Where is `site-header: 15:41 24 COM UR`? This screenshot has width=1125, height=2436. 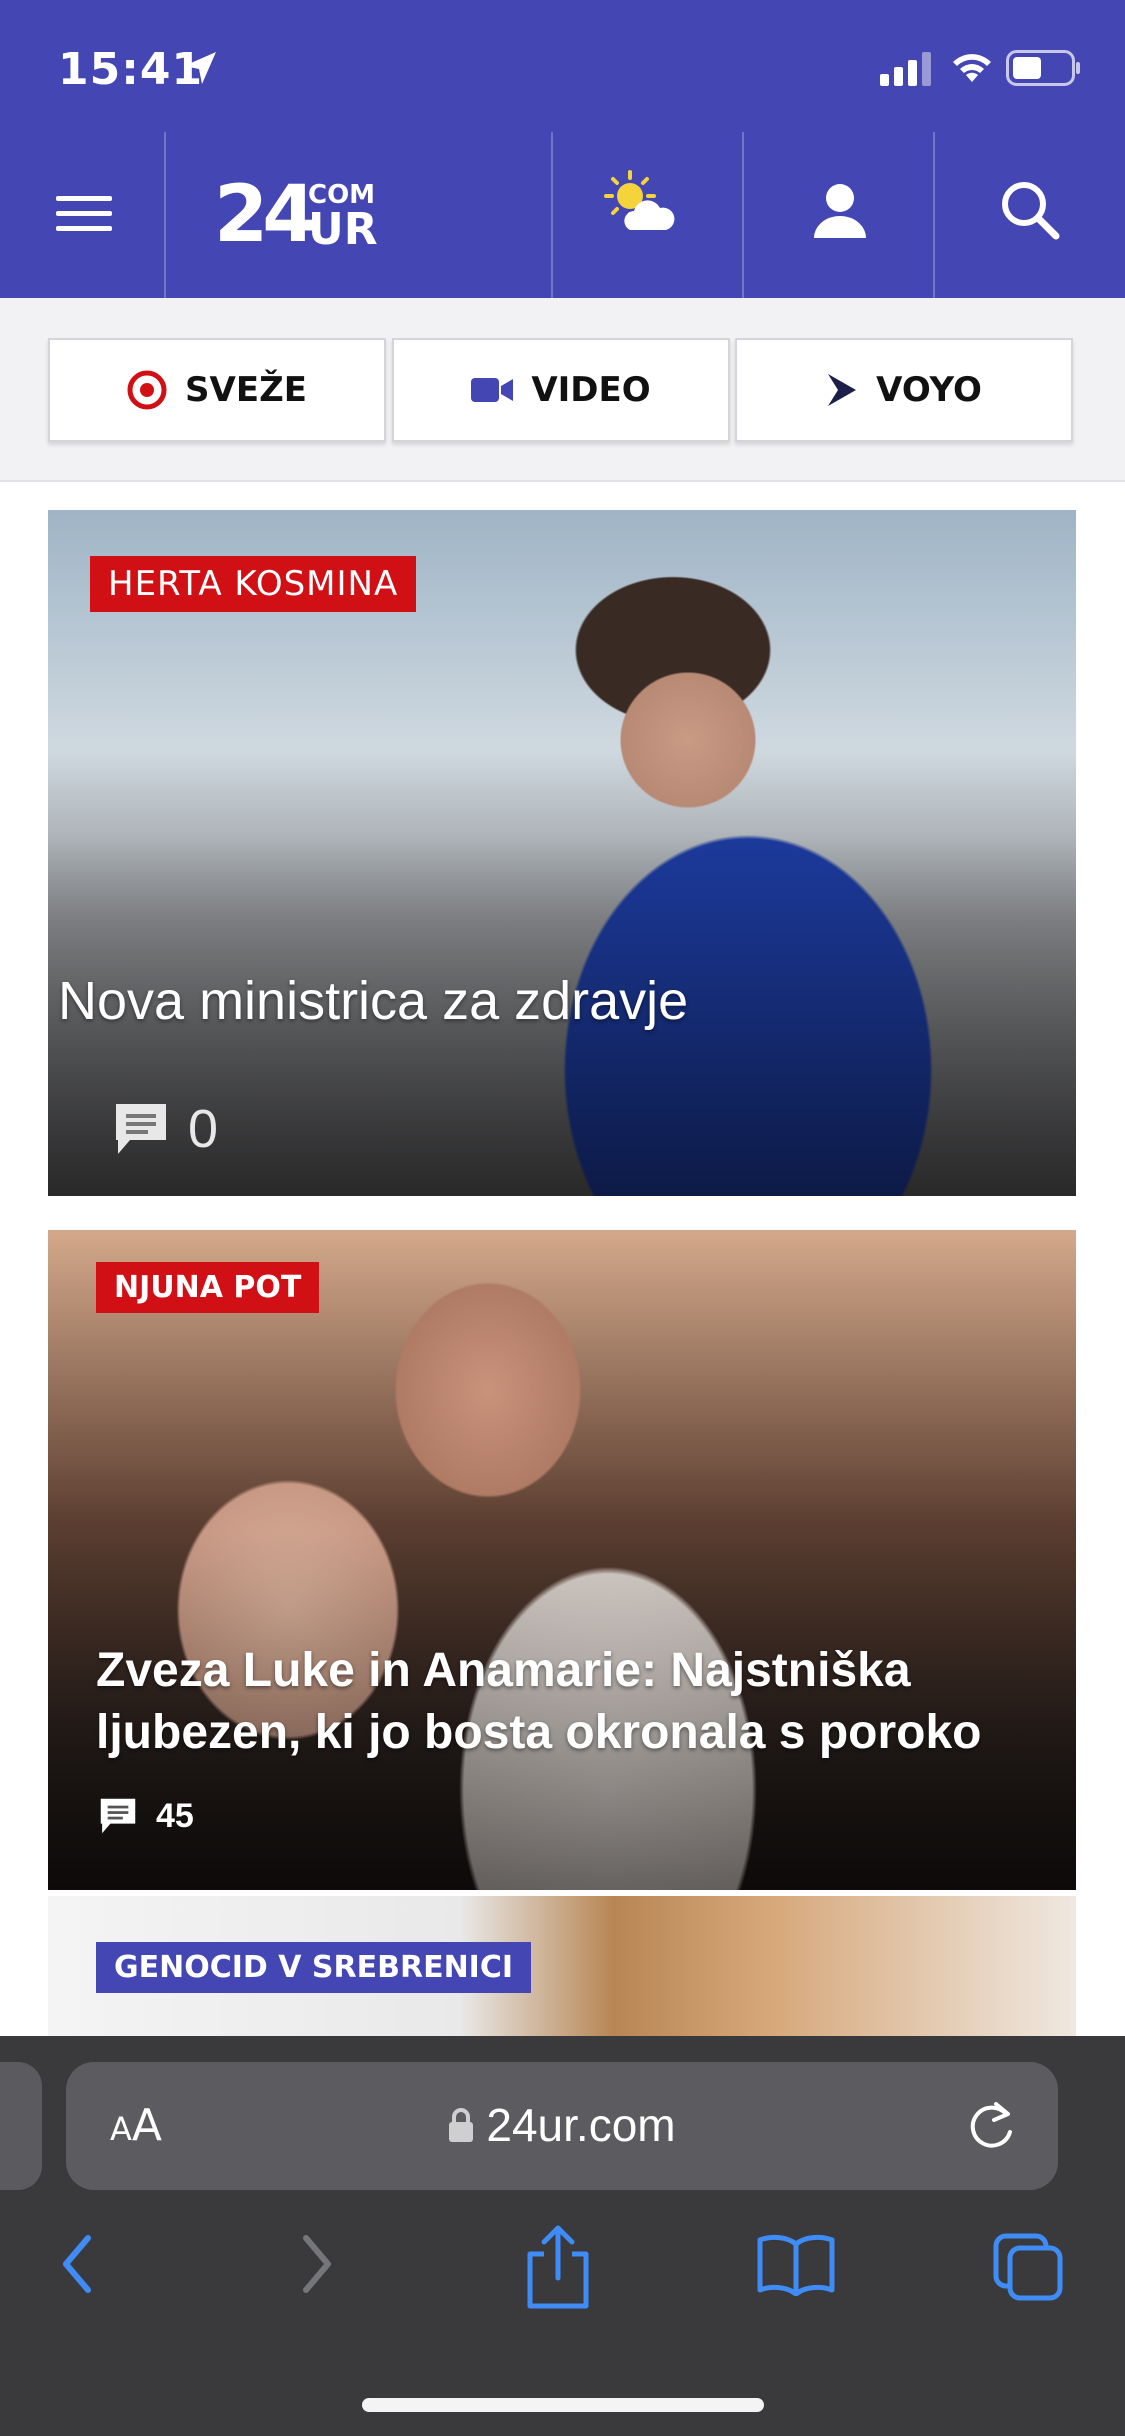 site-header: 15:41 24 COM UR is located at coordinates (562, 149).